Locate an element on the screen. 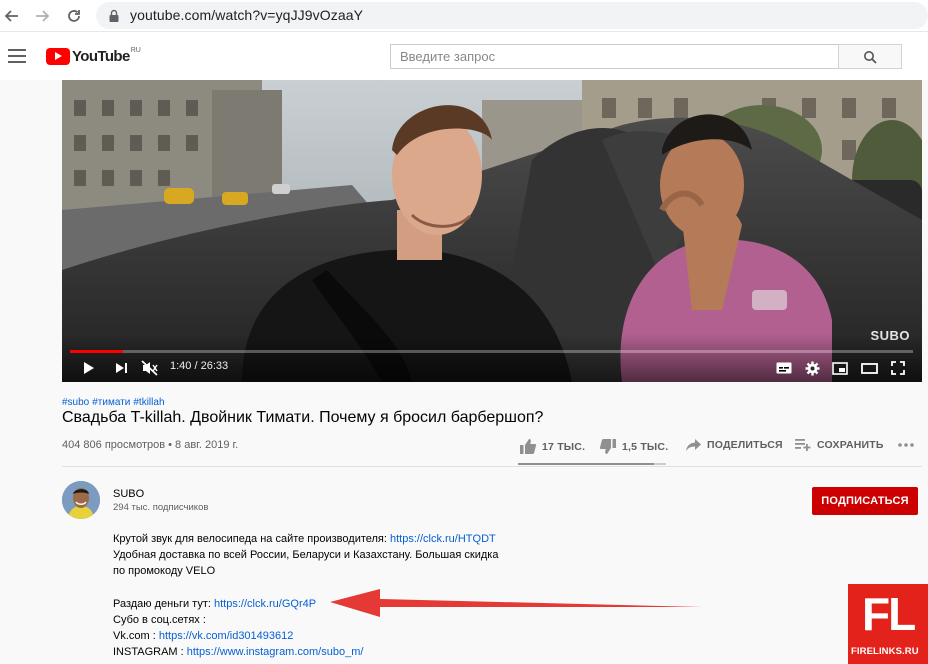 The width and height of the screenshot is (928, 664). back-arrow-icon is located at coordinates (11, 16).